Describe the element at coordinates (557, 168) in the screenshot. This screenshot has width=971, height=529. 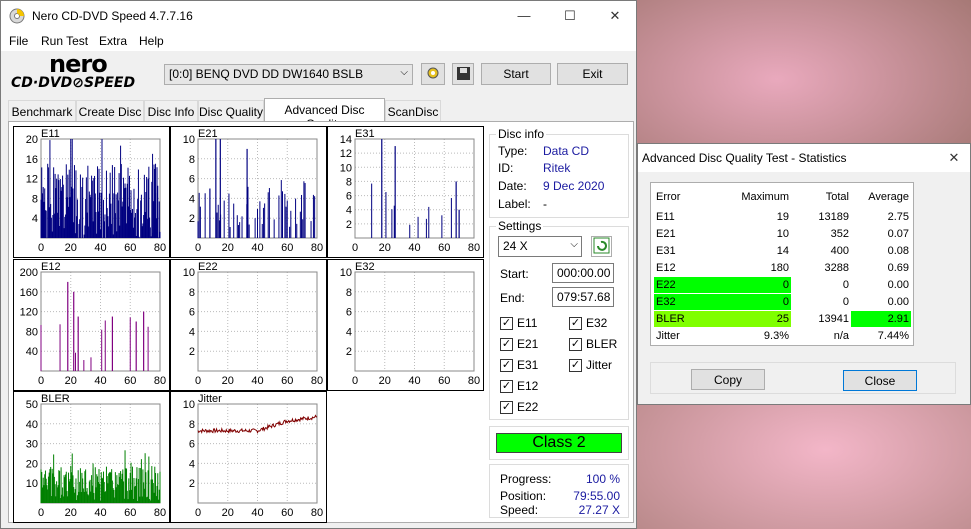
I see `disc-id-value: Ritek` at that location.